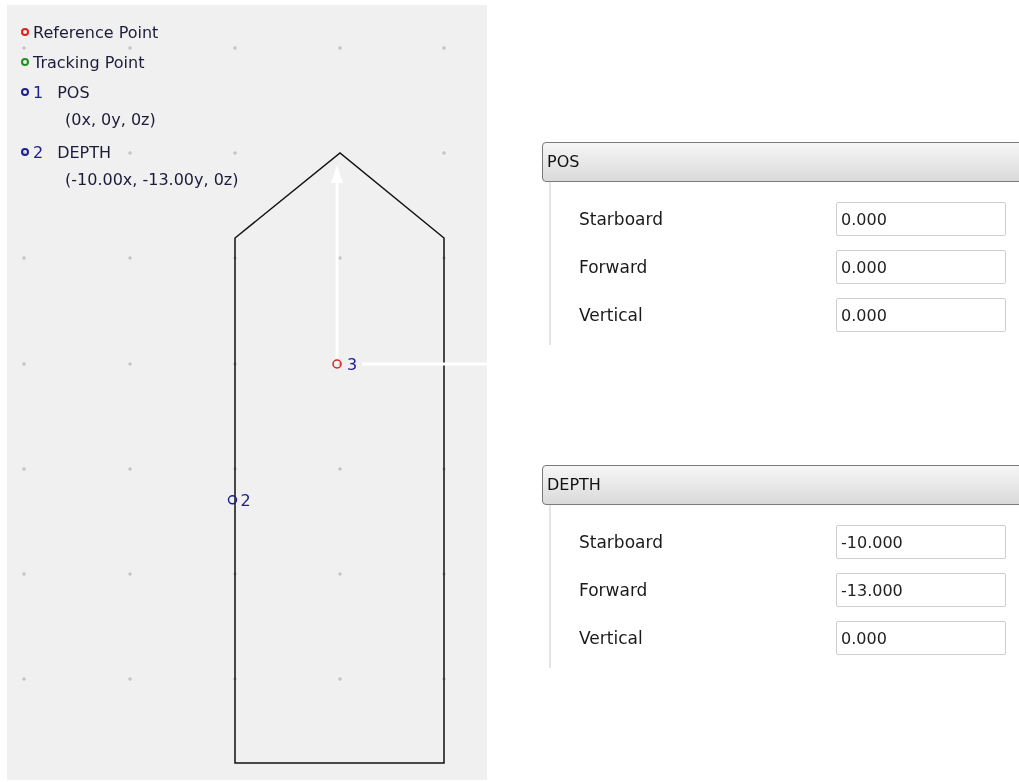 The height and width of the screenshot is (782, 1019). Describe the element at coordinates (232, 500) in the screenshot. I see `point-marker-icon` at that location.